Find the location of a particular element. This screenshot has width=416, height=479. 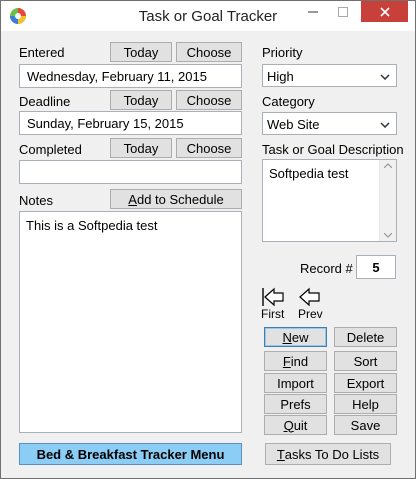

completed-choose-button: Choose is located at coordinates (209, 148).